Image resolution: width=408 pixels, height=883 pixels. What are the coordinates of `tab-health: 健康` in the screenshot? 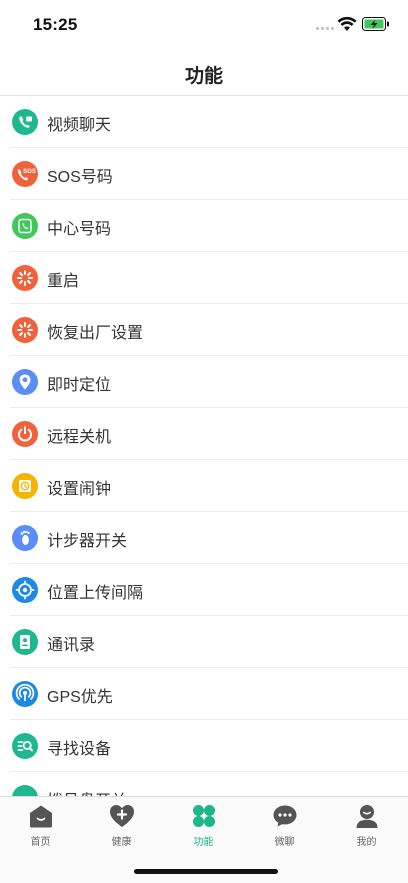 It's located at (121, 826).